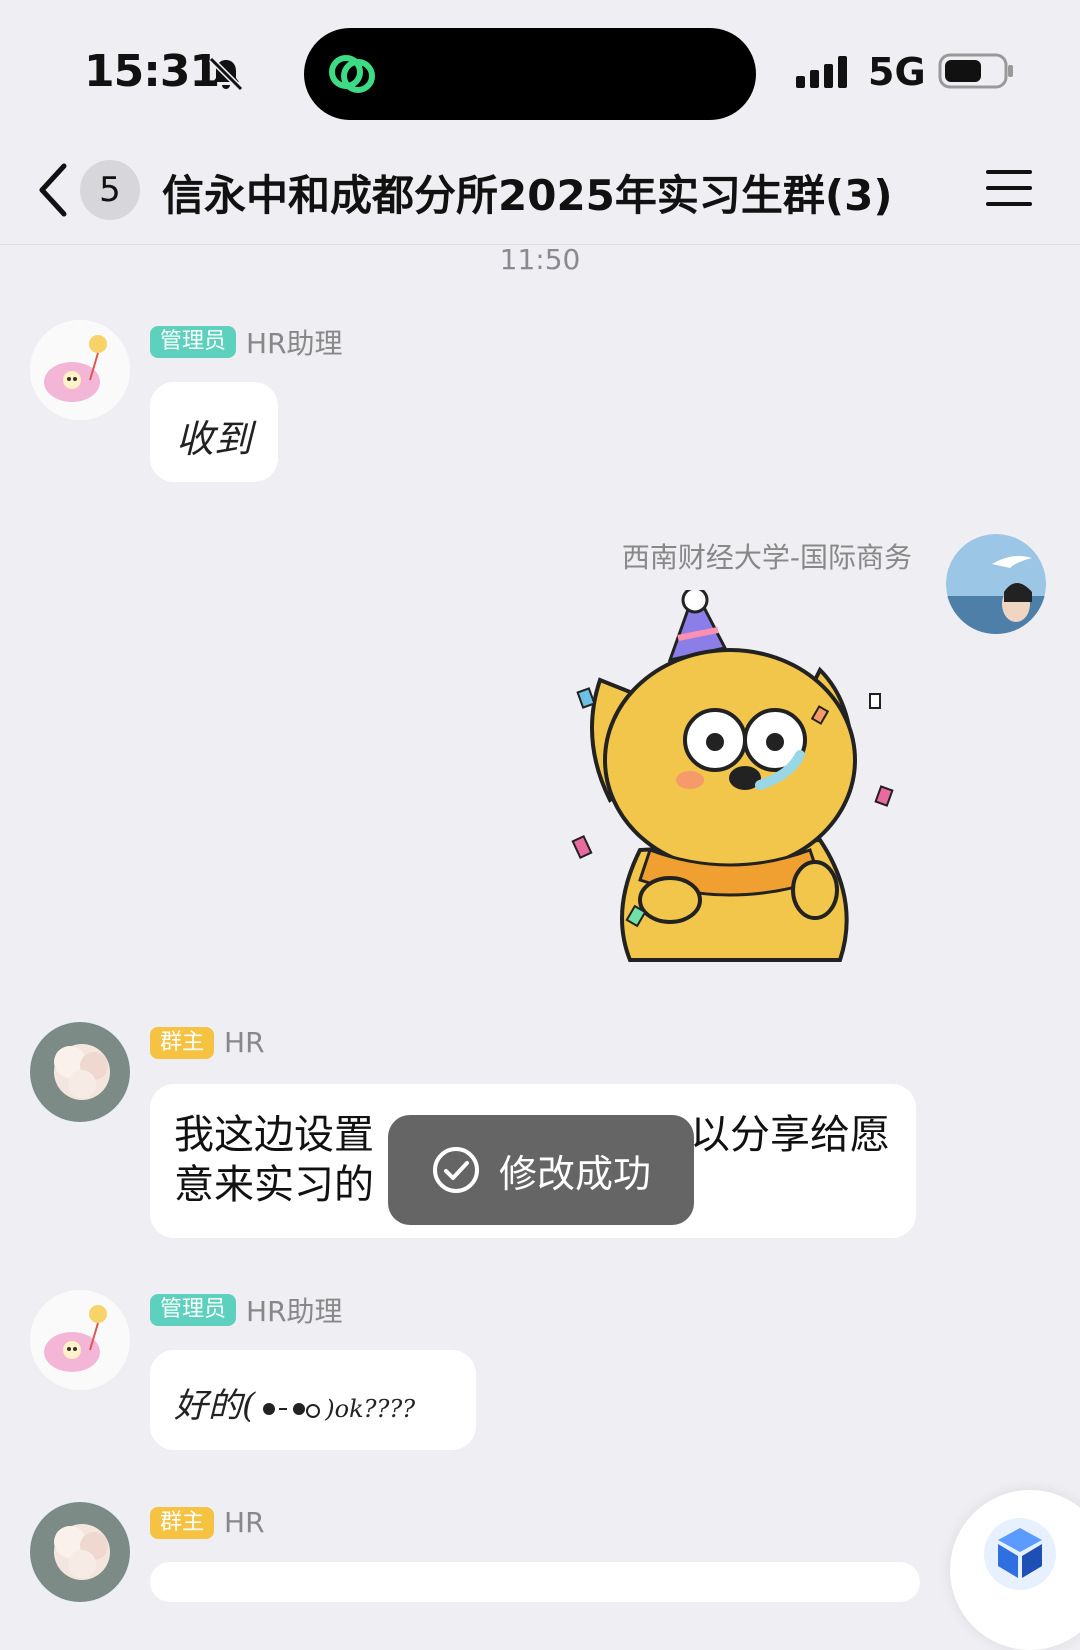 The height and width of the screenshot is (1650, 1080). I want to click on chat-header: 5 信永中和成都分所2025年实习生群(3), so click(540, 192).